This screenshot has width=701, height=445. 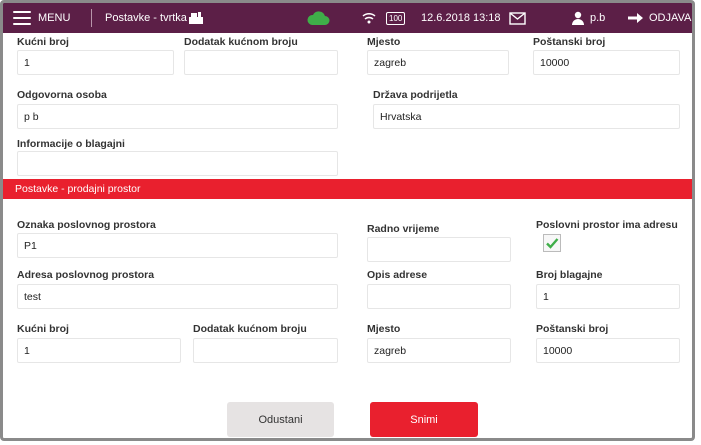 What do you see at coordinates (91, 18) in the screenshot?
I see `divider` at bounding box center [91, 18].